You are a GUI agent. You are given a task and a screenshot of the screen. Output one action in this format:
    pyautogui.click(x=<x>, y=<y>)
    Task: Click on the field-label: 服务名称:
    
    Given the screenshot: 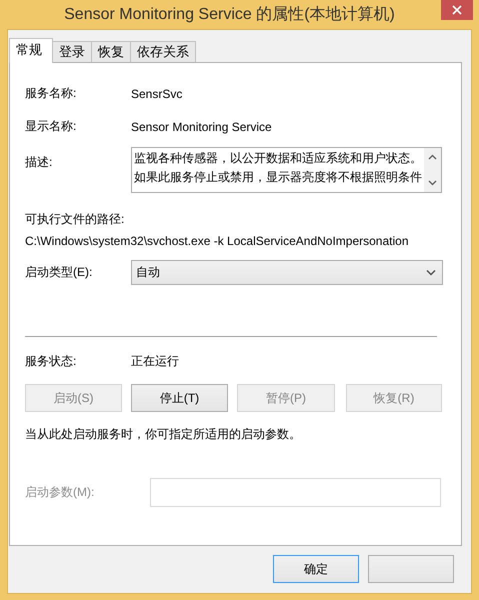 What is the action you would take?
    pyautogui.click(x=51, y=93)
    